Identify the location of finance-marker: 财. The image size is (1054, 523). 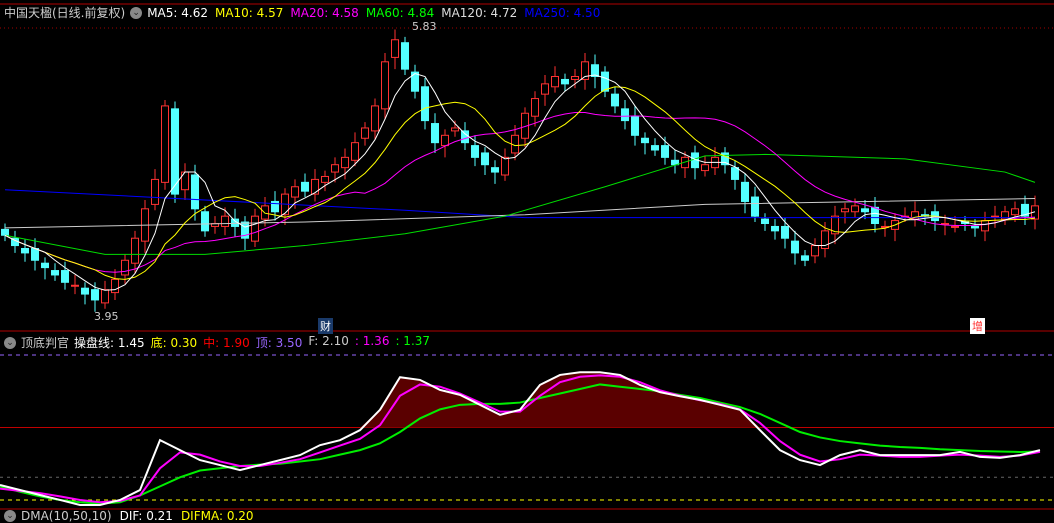
(325, 326).